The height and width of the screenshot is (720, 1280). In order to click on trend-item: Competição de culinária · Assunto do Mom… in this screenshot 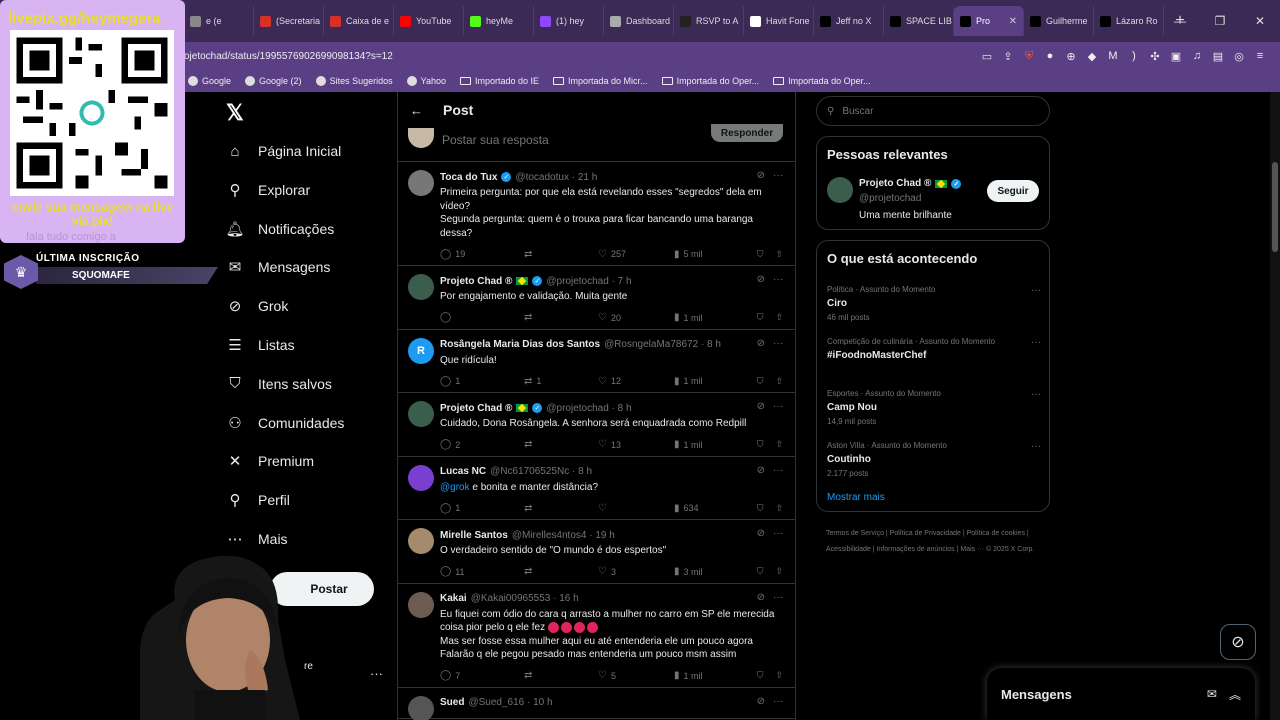, I will do `click(934, 349)`.